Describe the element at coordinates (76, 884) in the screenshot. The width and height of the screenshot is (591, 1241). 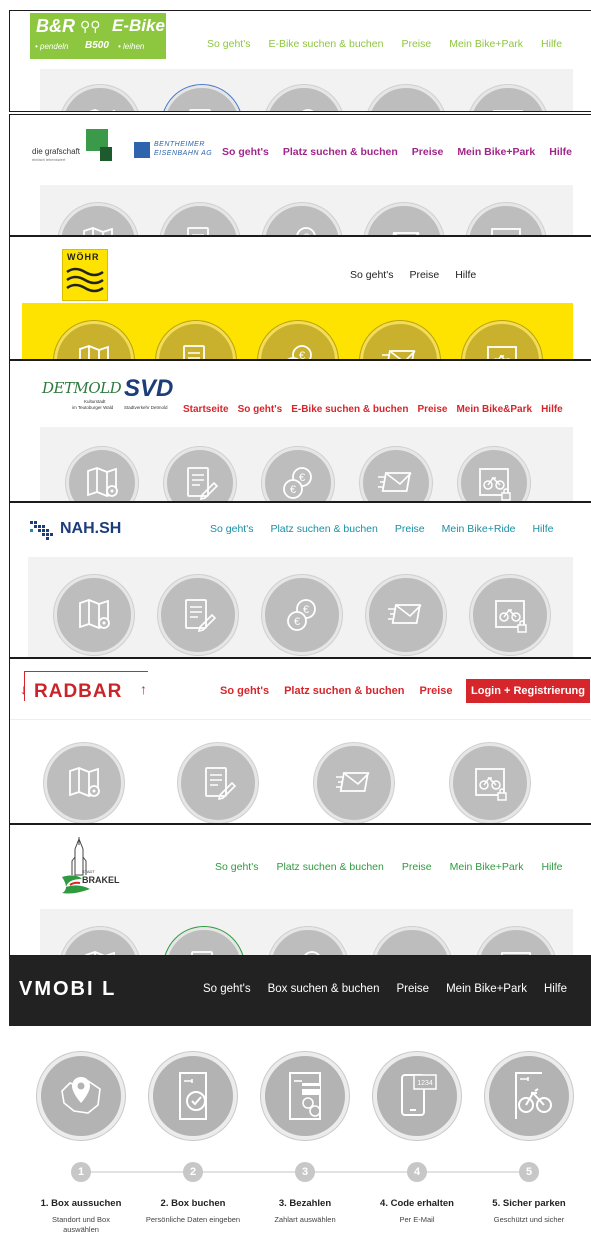
I see `brakel-swoosh-icon` at that location.